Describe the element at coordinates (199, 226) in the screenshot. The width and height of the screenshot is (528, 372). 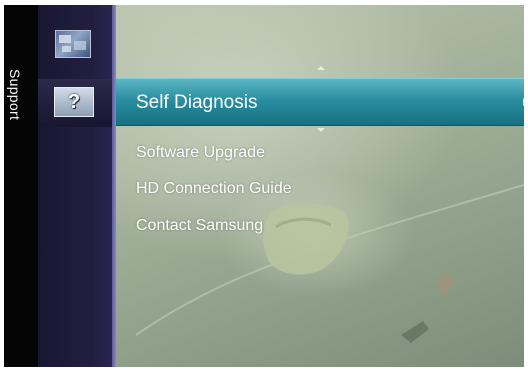
I see `menu-item-contact-samsung: Contact Samsung` at that location.